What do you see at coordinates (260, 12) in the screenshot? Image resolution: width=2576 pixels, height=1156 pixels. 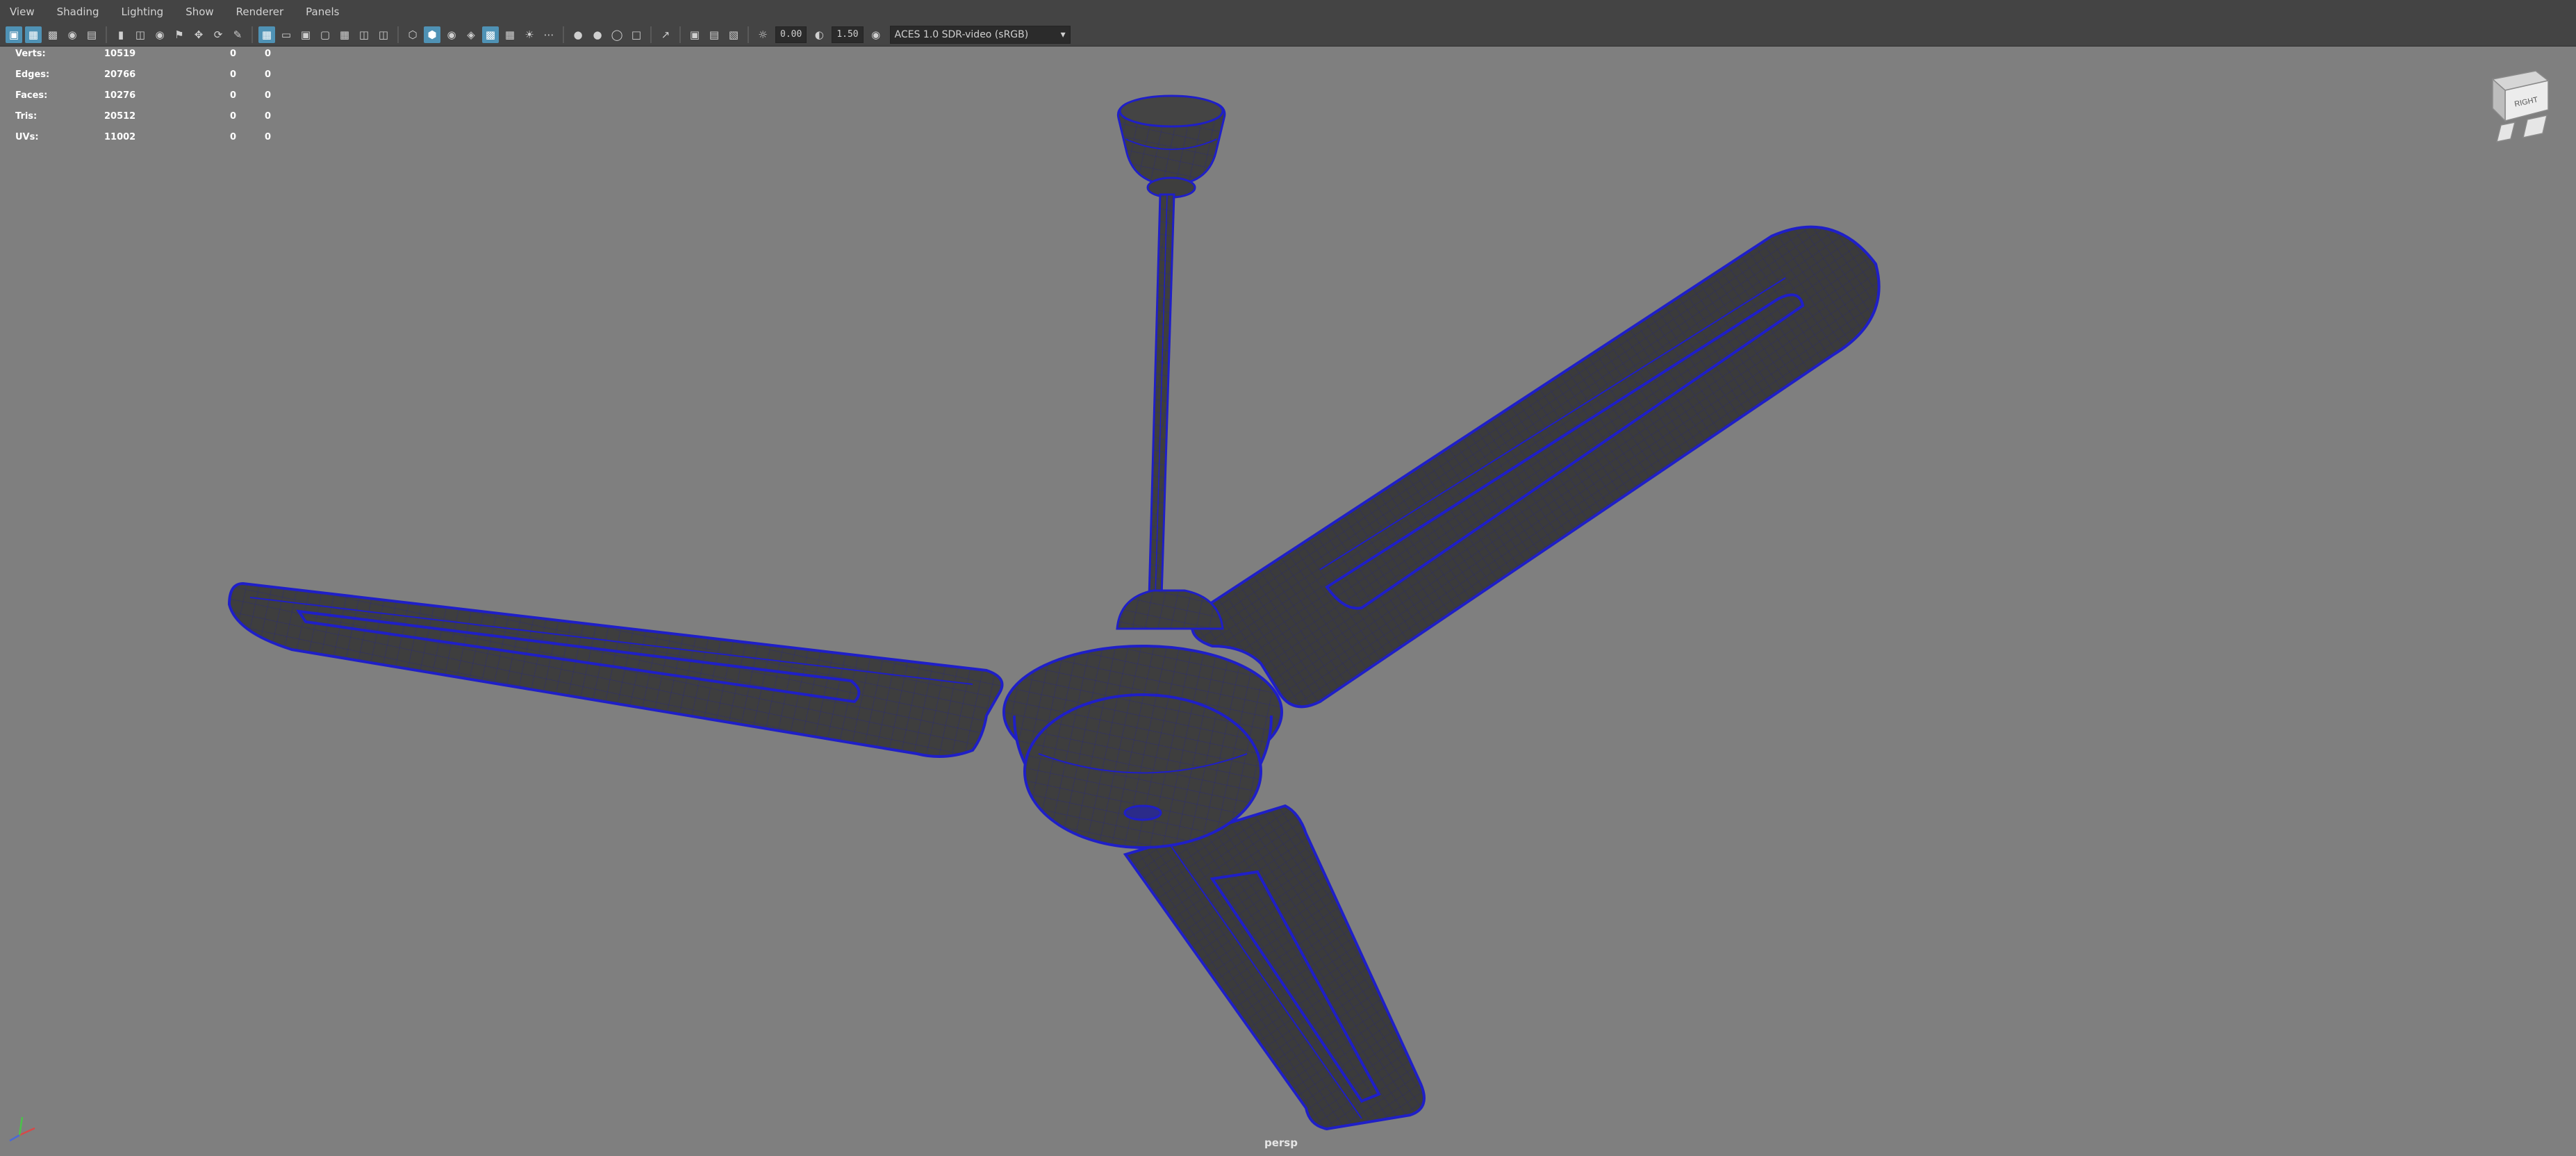 I see `menu-renderer: Renderer` at bounding box center [260, 12].